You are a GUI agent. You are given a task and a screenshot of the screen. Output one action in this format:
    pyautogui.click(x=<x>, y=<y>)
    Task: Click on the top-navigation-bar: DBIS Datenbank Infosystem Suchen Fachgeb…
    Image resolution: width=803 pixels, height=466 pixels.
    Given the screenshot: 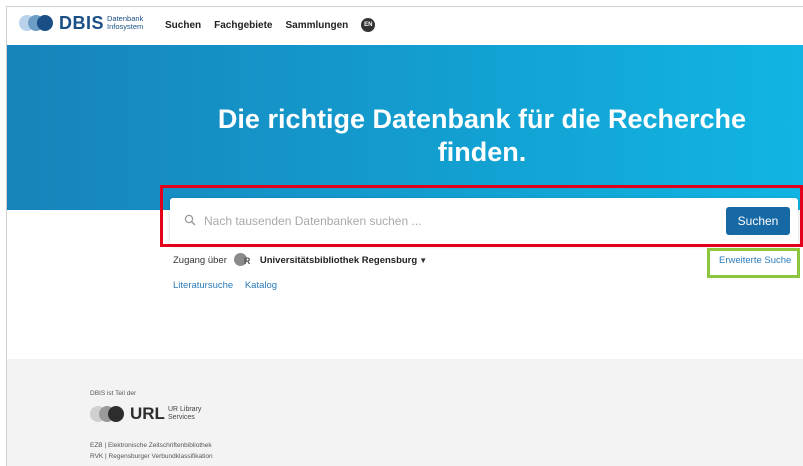 What is the action you would take?
    pyautogui.click(x=405, y=26)
    